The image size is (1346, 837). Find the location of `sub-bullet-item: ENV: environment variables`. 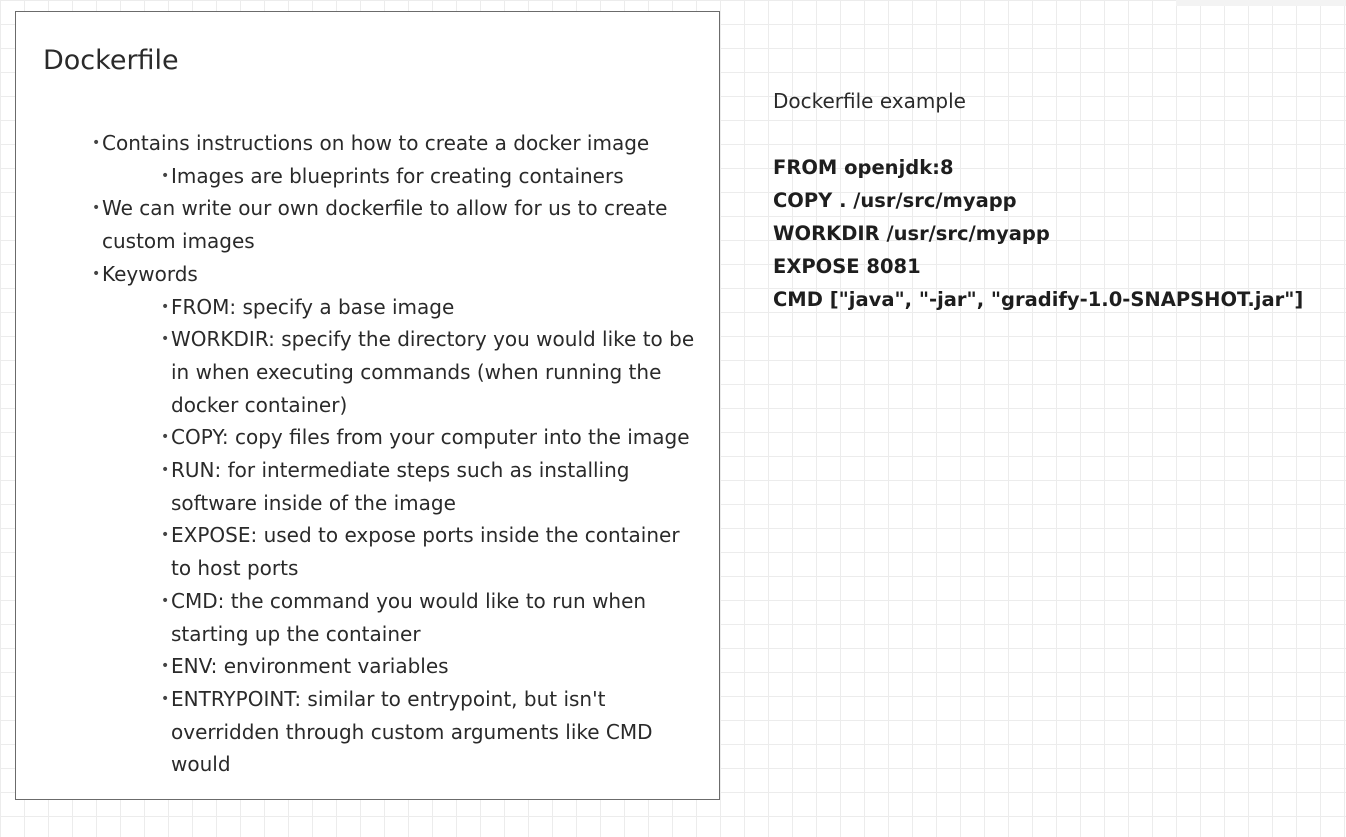

sub-bullet-item: ENV: environment variables is located at coordinates (402, 666).